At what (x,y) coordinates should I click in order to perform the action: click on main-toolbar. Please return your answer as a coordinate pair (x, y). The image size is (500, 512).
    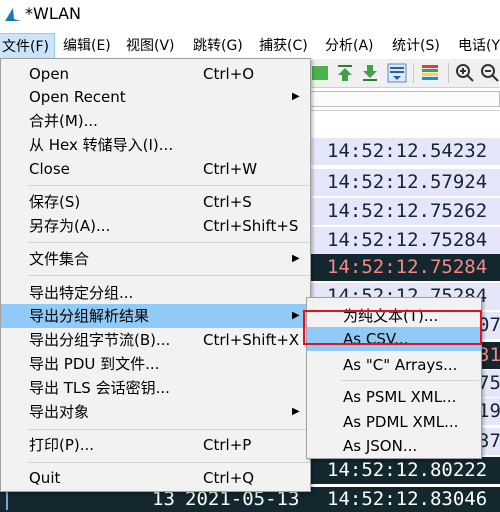
    Looking at the image, I should click on (400, 73).